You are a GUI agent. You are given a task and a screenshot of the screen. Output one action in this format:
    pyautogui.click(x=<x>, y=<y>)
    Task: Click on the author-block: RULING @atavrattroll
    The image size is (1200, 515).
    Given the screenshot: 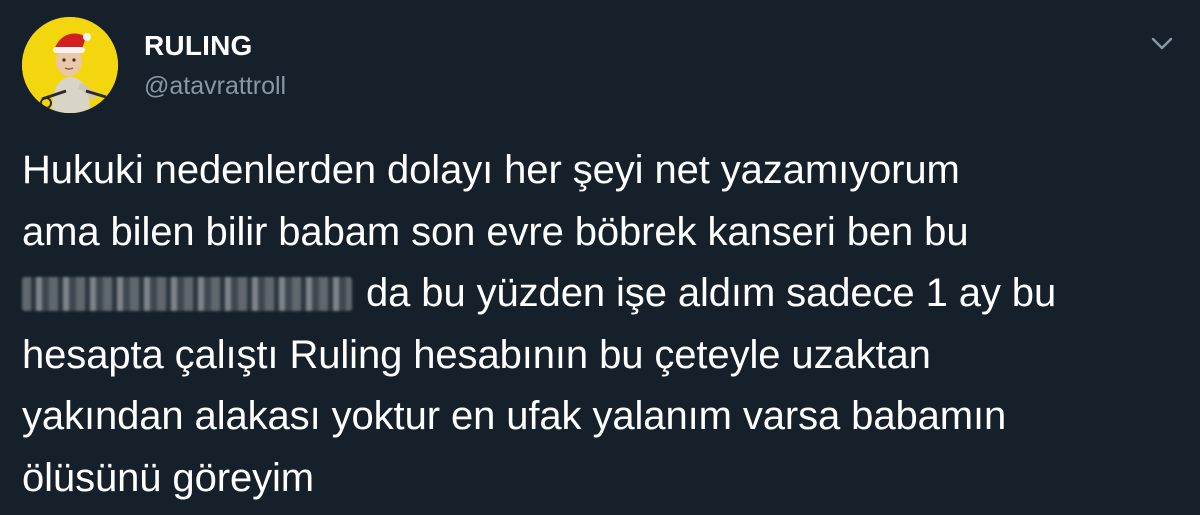 What is the action you would take?
    pyautogui.click(x=215, y=66)
    